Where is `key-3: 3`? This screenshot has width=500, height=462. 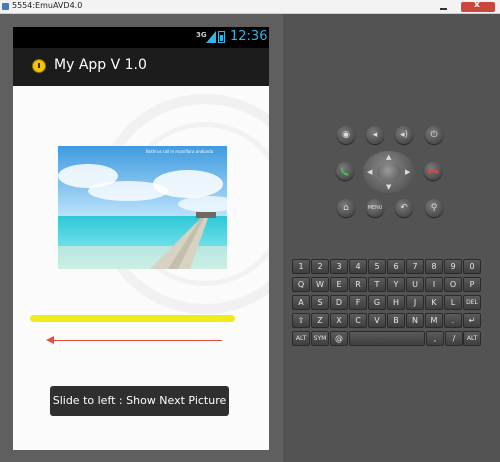 key-3: 3 is located at coordinates (339, 266).